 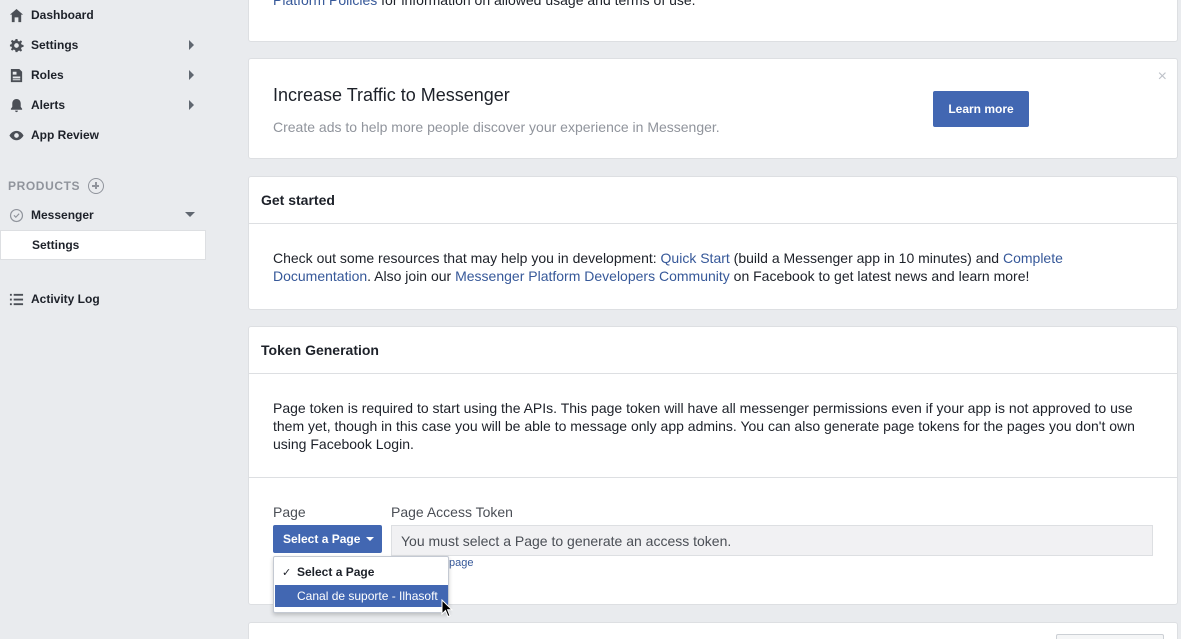 What do you see at coordinates (461, 563) in the screenshot?
I see `page-link: page` at bounding box center [461, 563].